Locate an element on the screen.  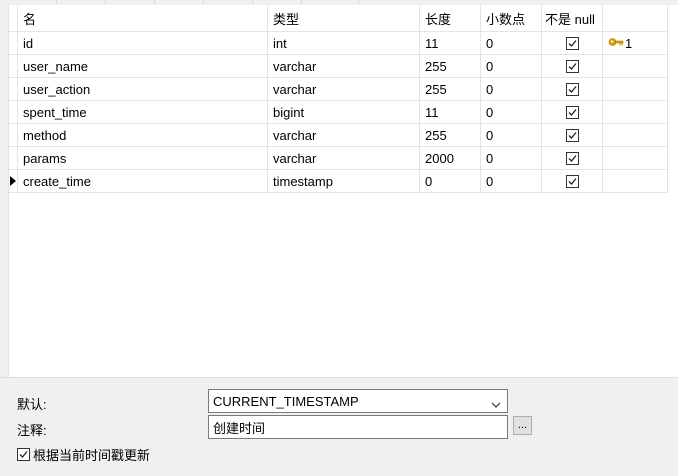
table-row: method varchar 255 0 is located at coordinates (338, 135).